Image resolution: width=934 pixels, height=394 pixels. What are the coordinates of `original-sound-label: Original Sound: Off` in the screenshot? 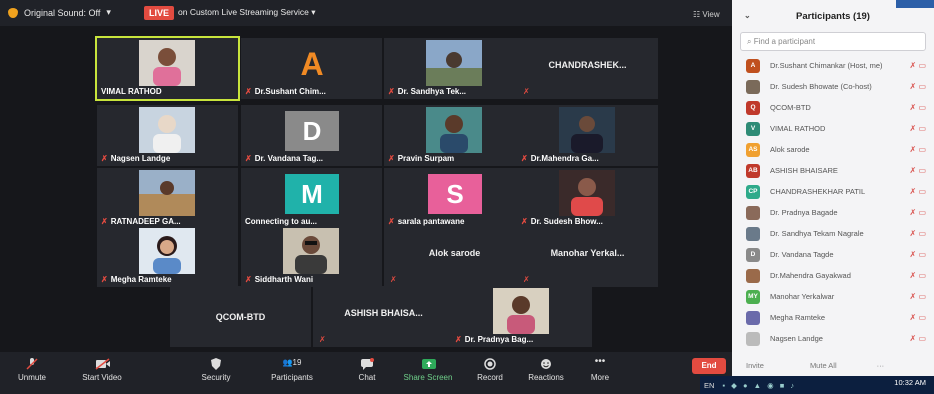 It's located at (62, 12).